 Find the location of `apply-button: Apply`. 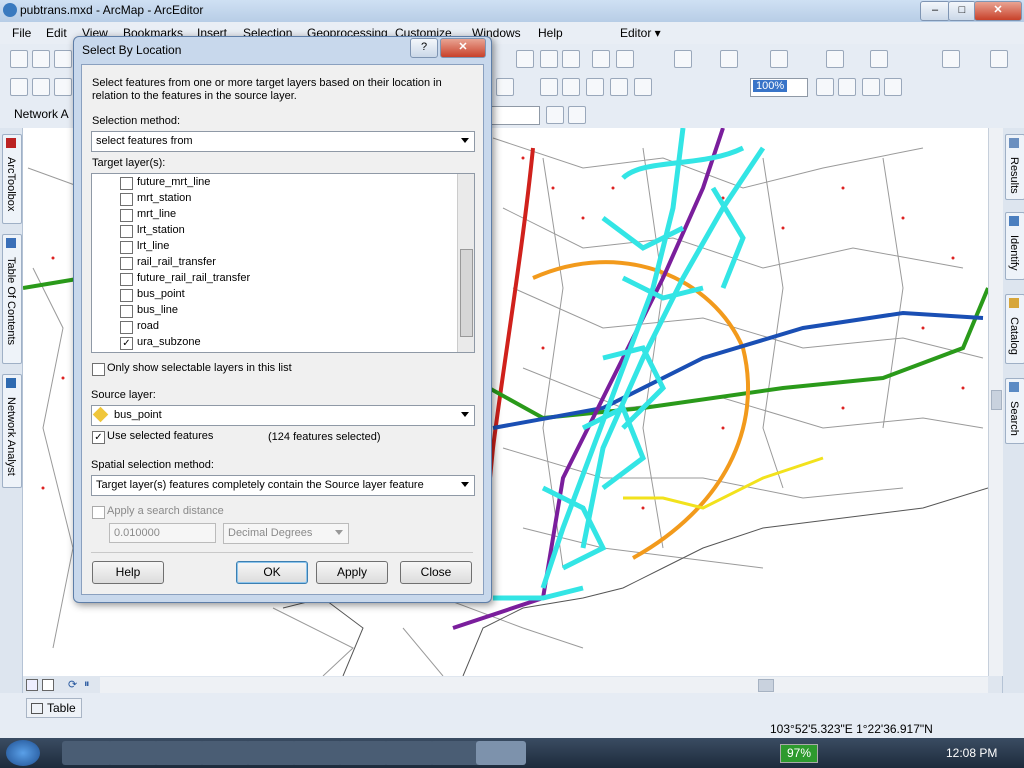

apply-button: Apply is located at coordinates (352, 572).